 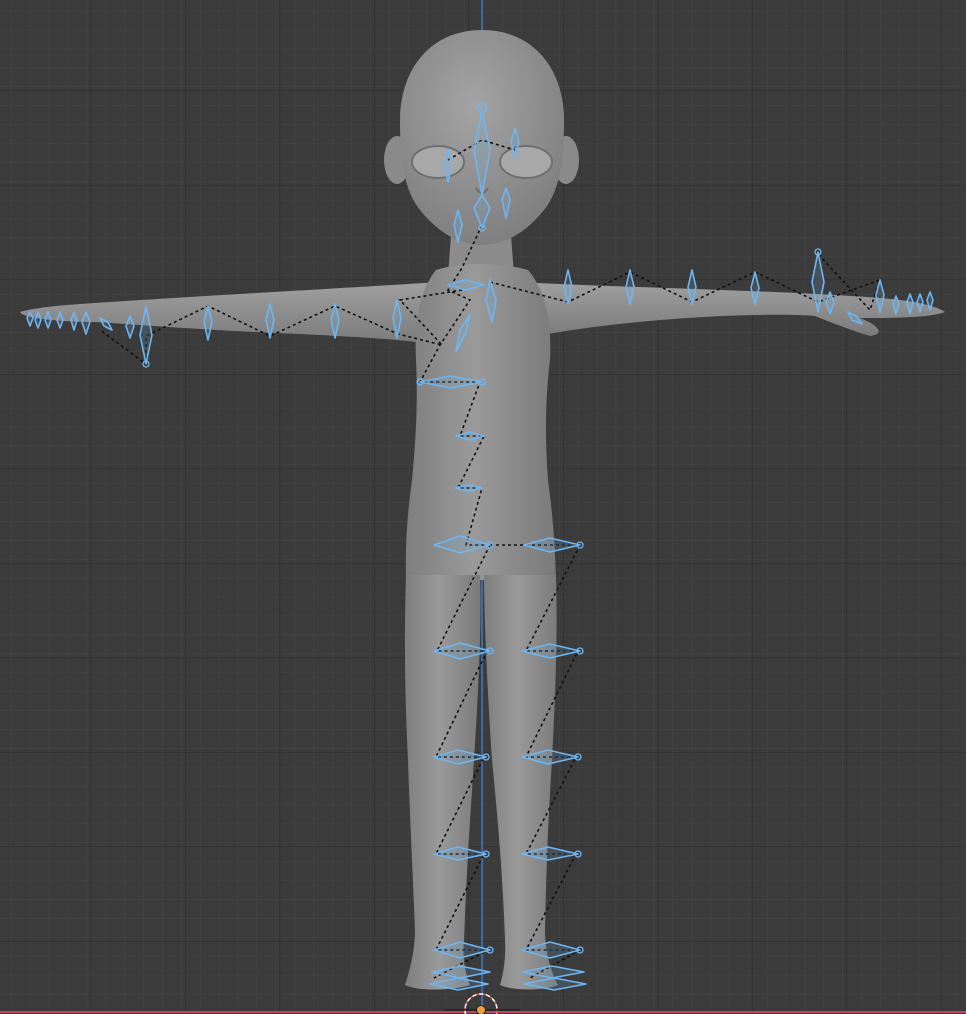 What do you see at coordinates (480, 422) in the screenshot?
I see `torso-mesh` at bounding box center [480, 422].